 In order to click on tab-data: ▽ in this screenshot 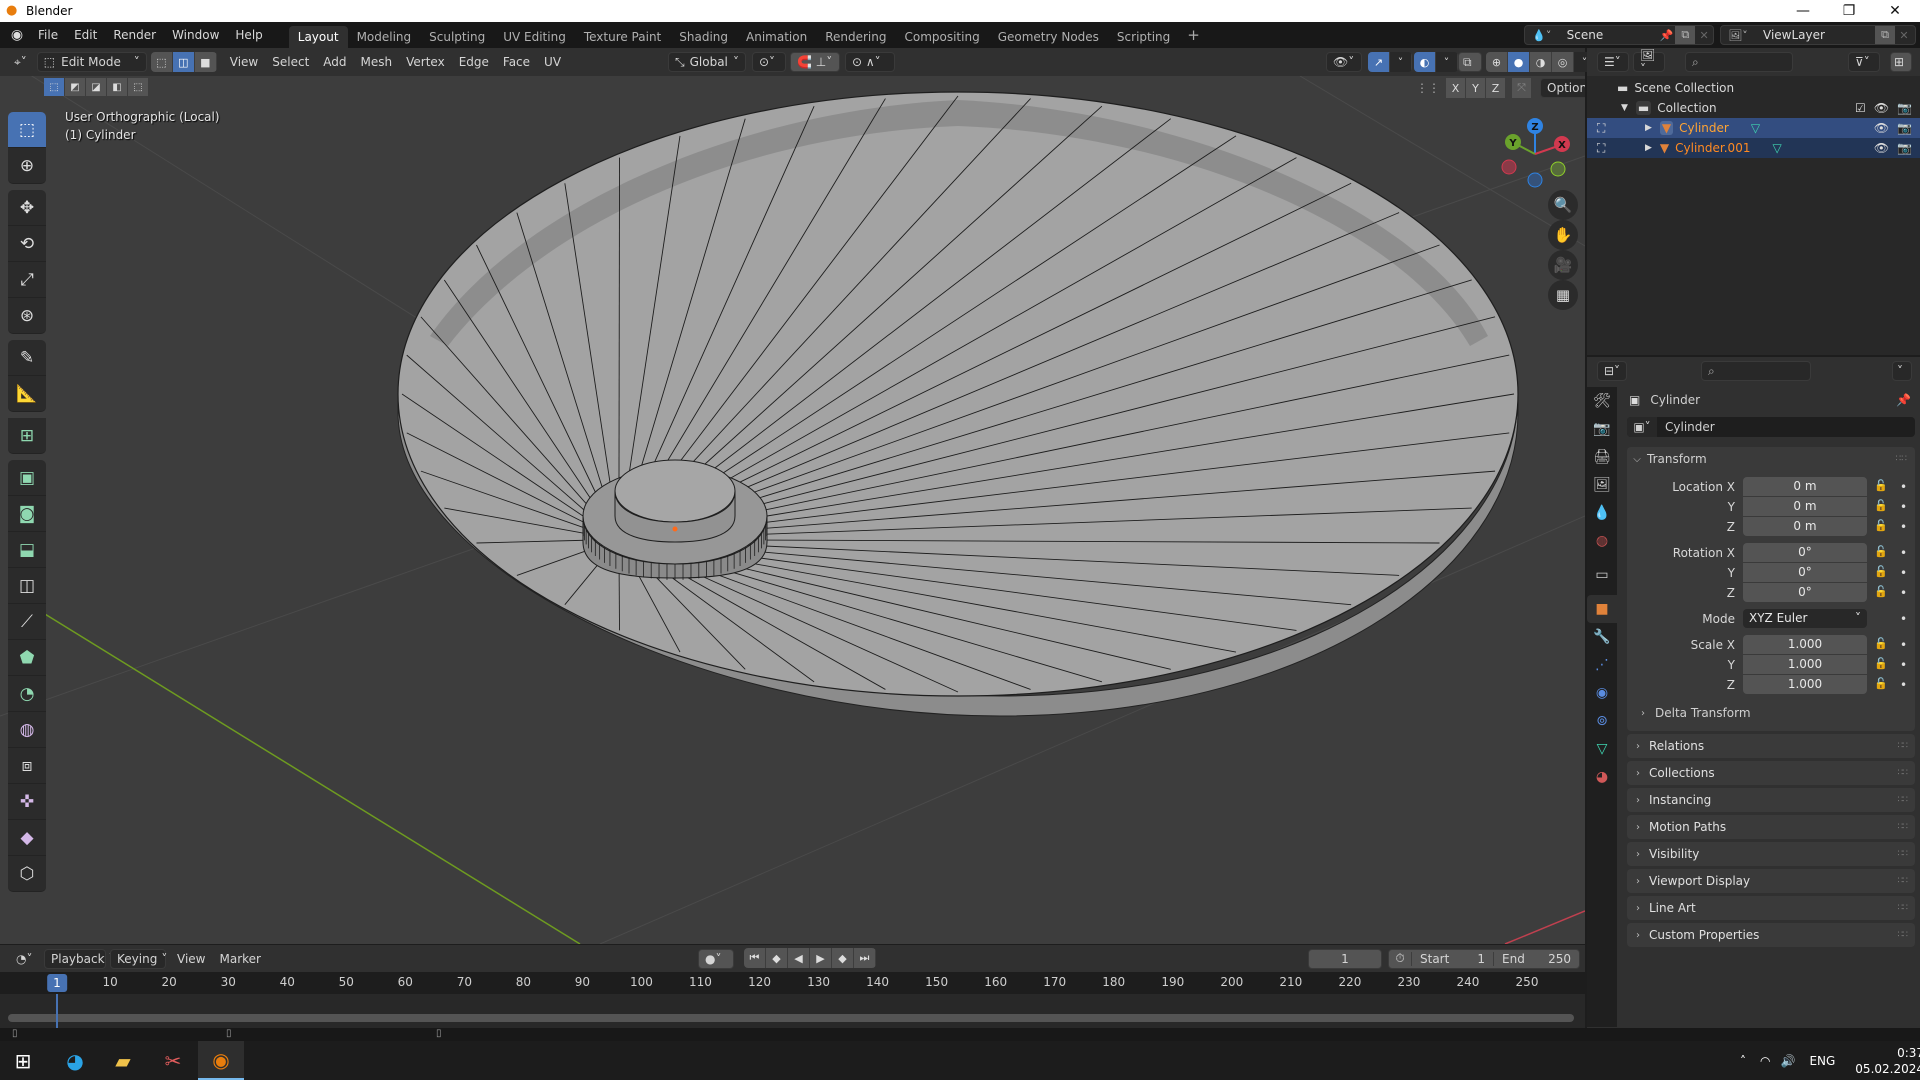, I will do `click(1602, 749)`.